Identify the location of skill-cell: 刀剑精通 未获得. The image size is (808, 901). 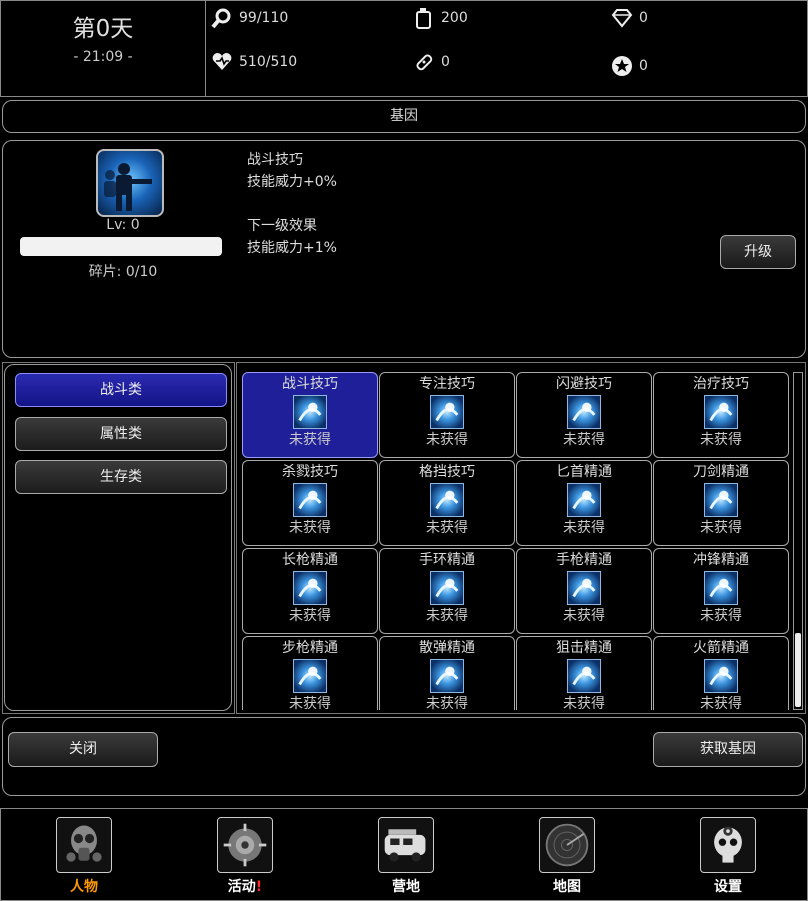
(721, 503).